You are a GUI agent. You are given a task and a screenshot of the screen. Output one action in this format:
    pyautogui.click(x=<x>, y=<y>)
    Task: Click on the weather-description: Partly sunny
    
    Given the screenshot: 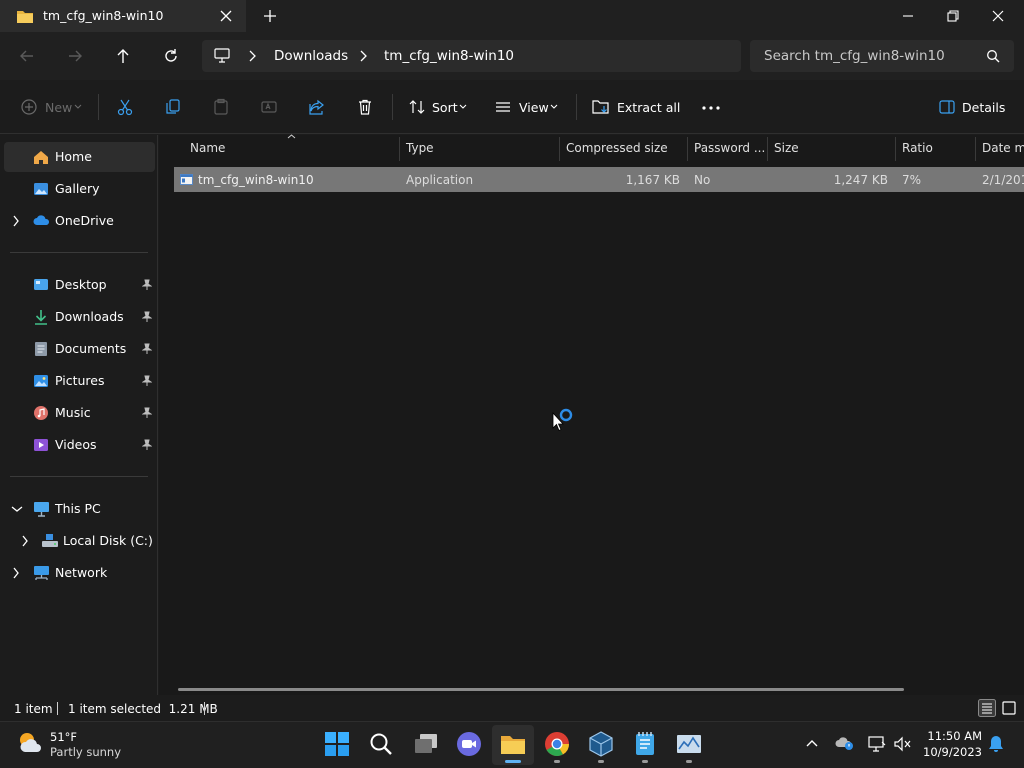 What is the action you would take?
    pyautogui.click(x=85, y=752)
    